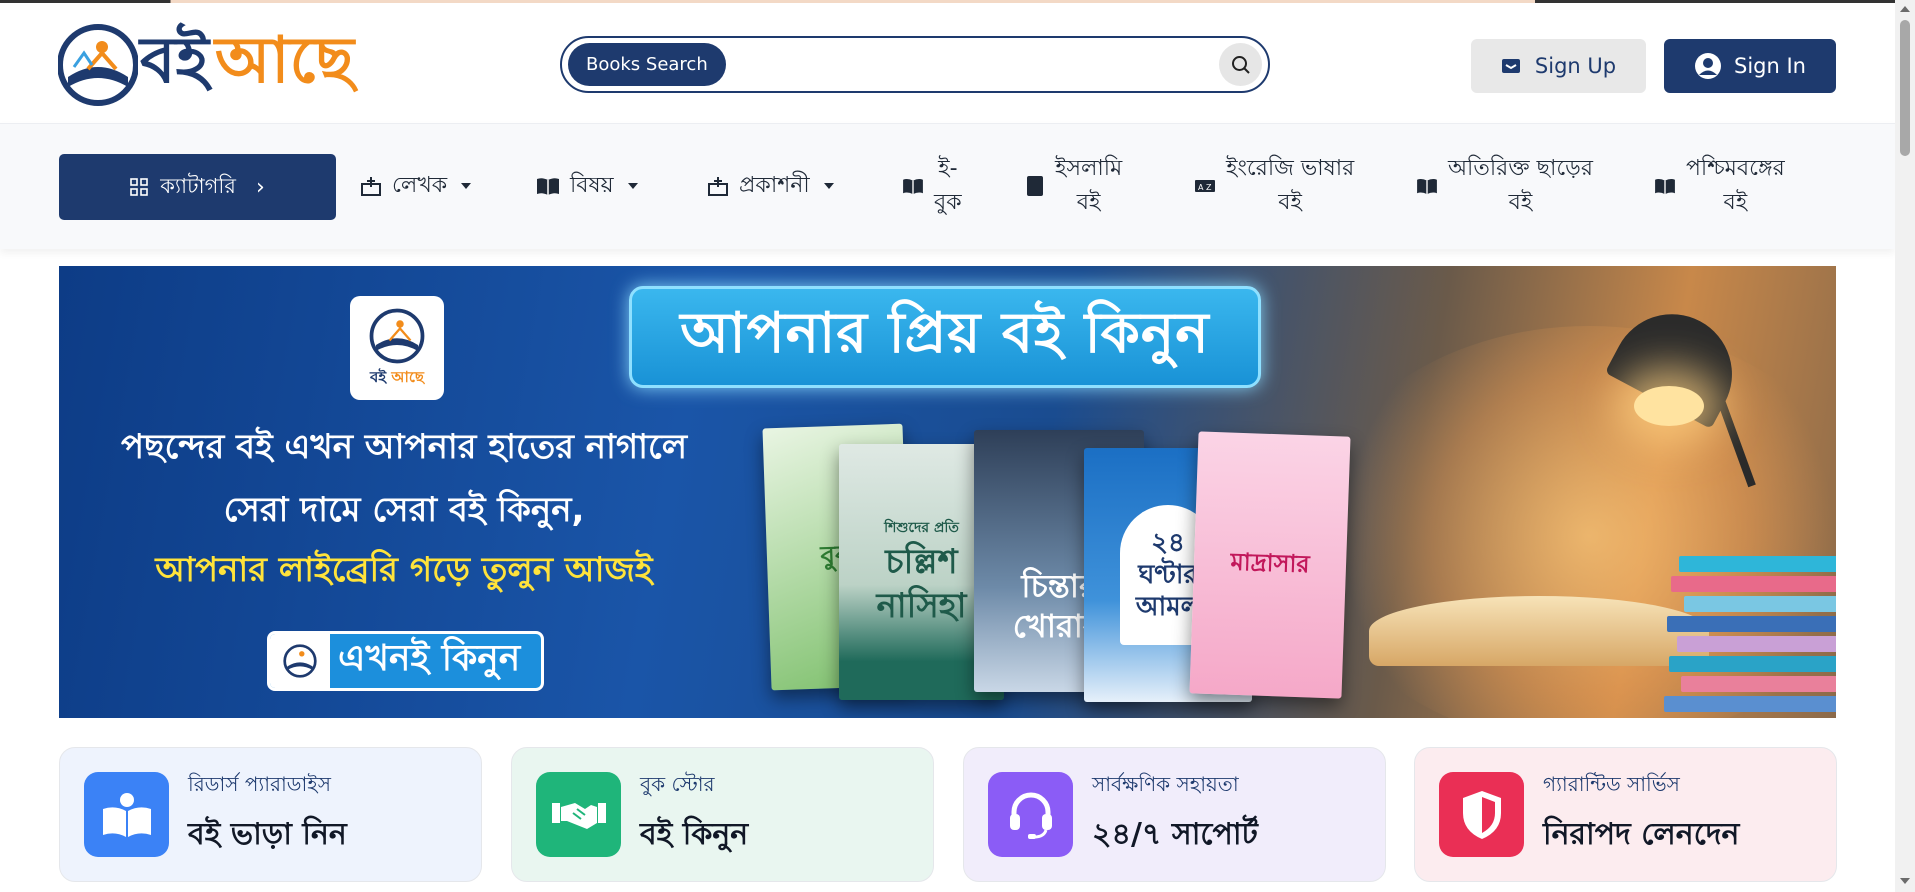  Describe the element at coordinates (270, 814) in the screenshot. I see `feature-card-rent: রিডার্স প্যারাডাইস বই ভাড়া নিন` at that location.